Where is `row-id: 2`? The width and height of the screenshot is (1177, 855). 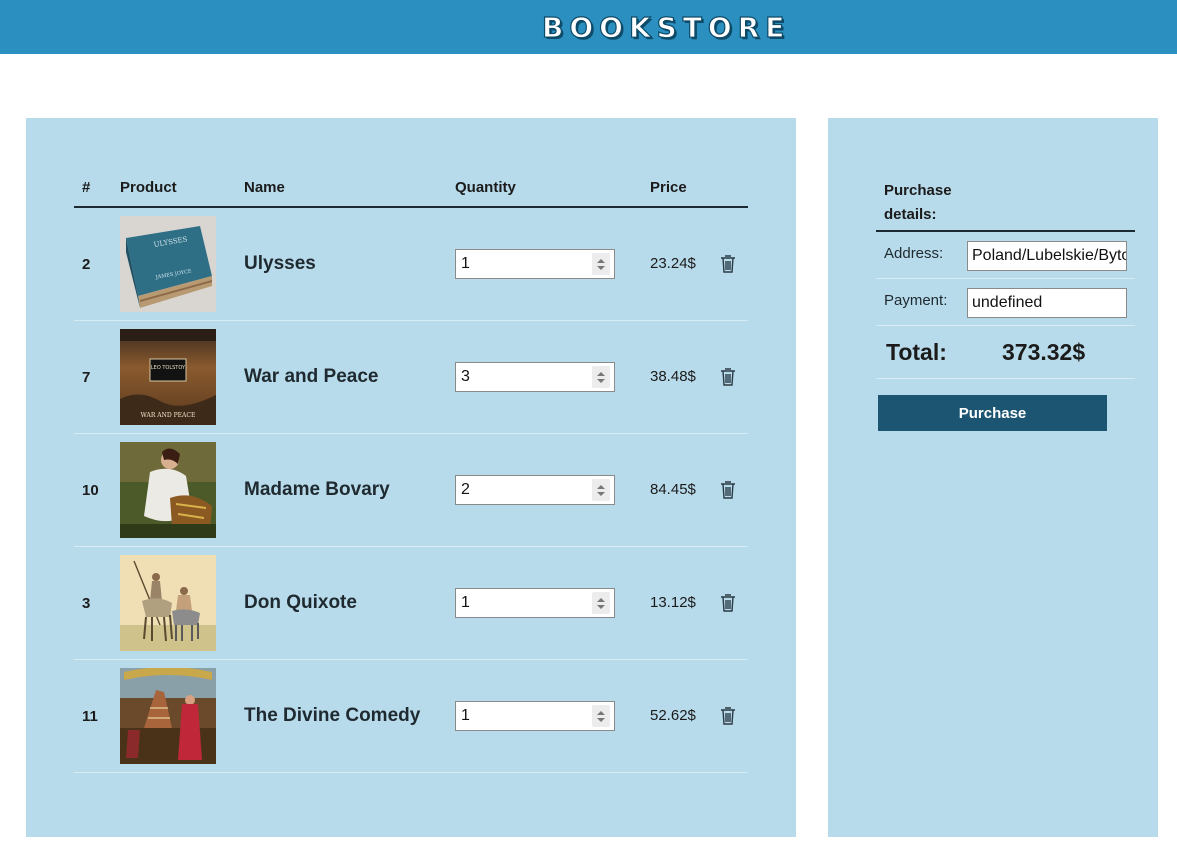
row-id: 2 is located at coordinates (86, 264).